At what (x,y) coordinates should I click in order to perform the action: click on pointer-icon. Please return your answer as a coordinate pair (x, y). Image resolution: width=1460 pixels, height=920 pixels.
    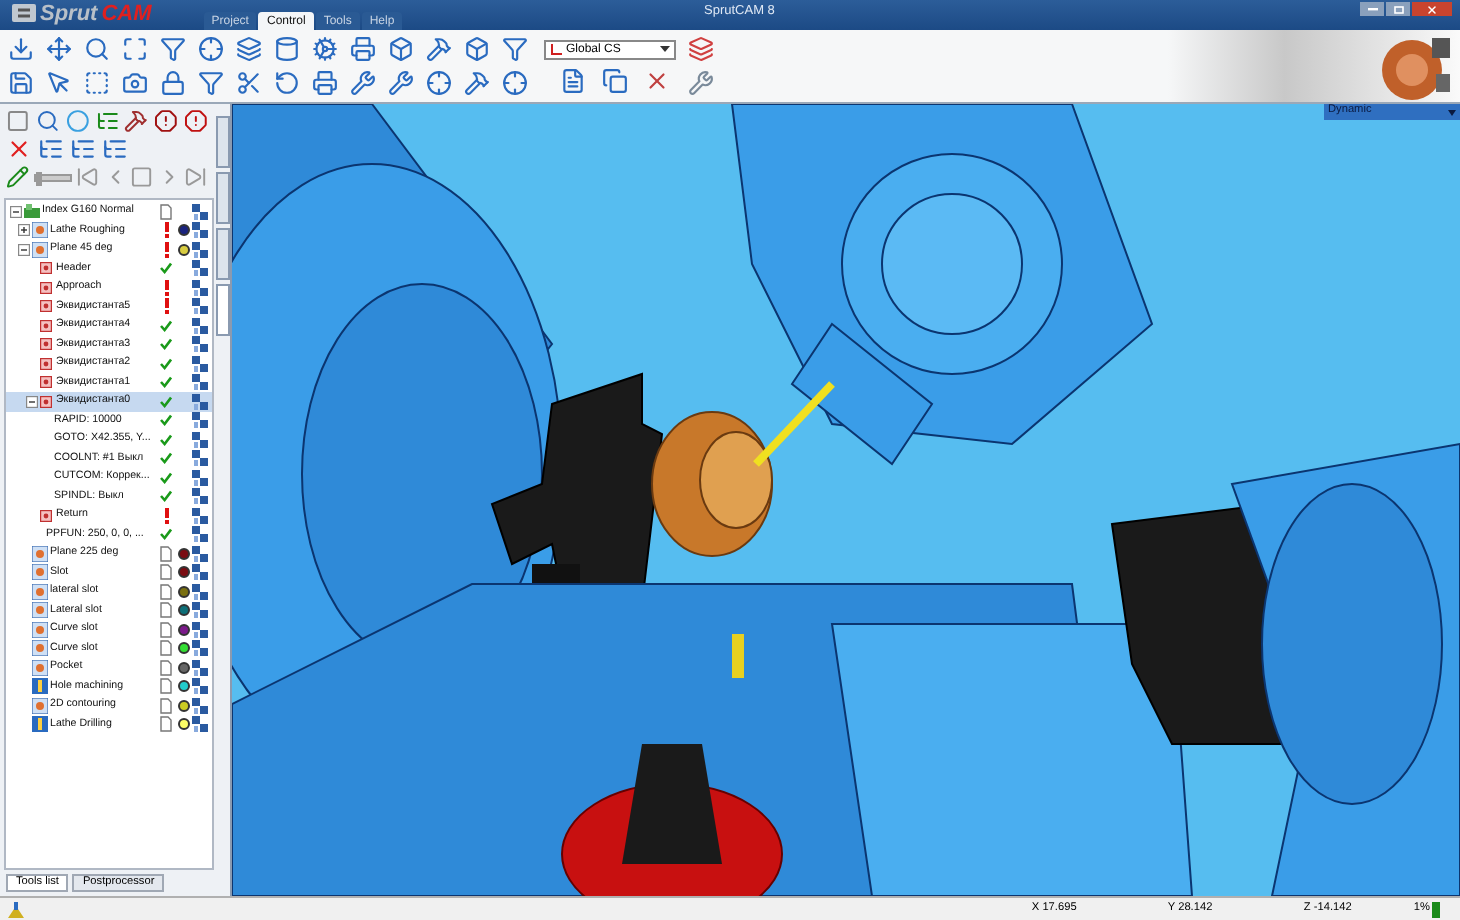
    Looking at the image, I should click on (59, 83).